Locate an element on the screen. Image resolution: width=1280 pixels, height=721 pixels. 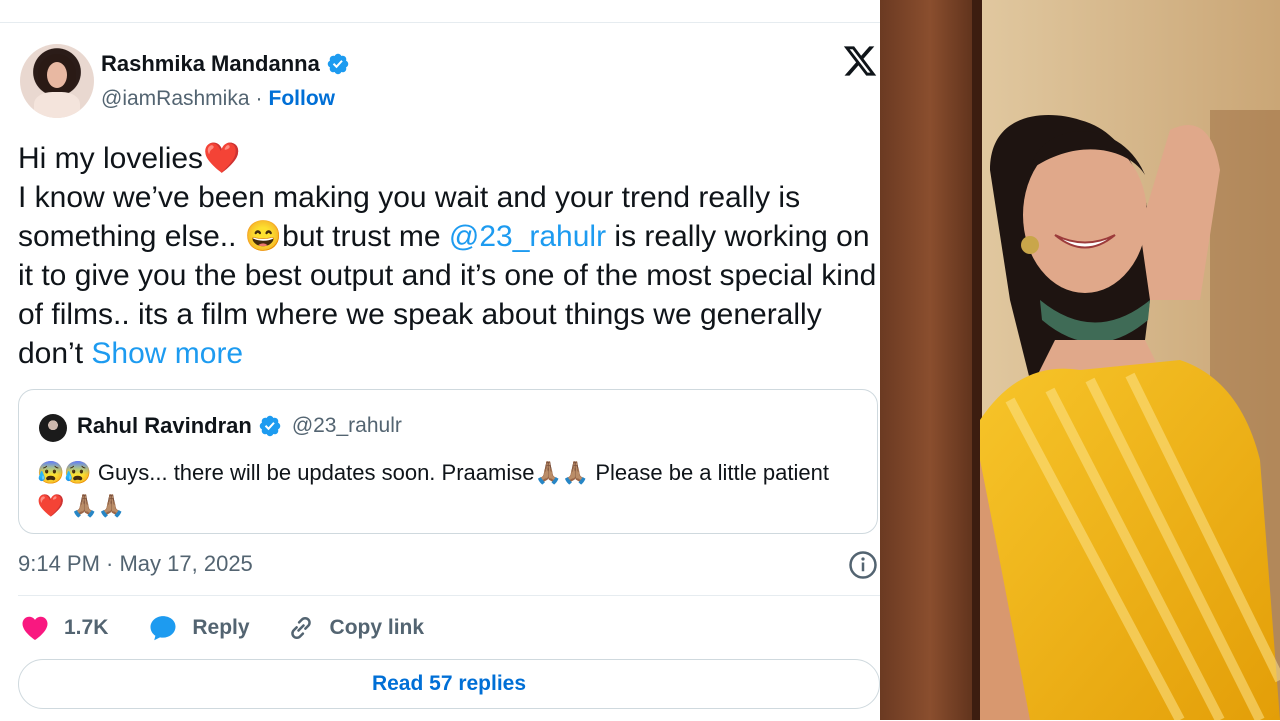
quoted-author-row: Rahul Ravindran @23_rahulr is located at coordinates (239, 426).